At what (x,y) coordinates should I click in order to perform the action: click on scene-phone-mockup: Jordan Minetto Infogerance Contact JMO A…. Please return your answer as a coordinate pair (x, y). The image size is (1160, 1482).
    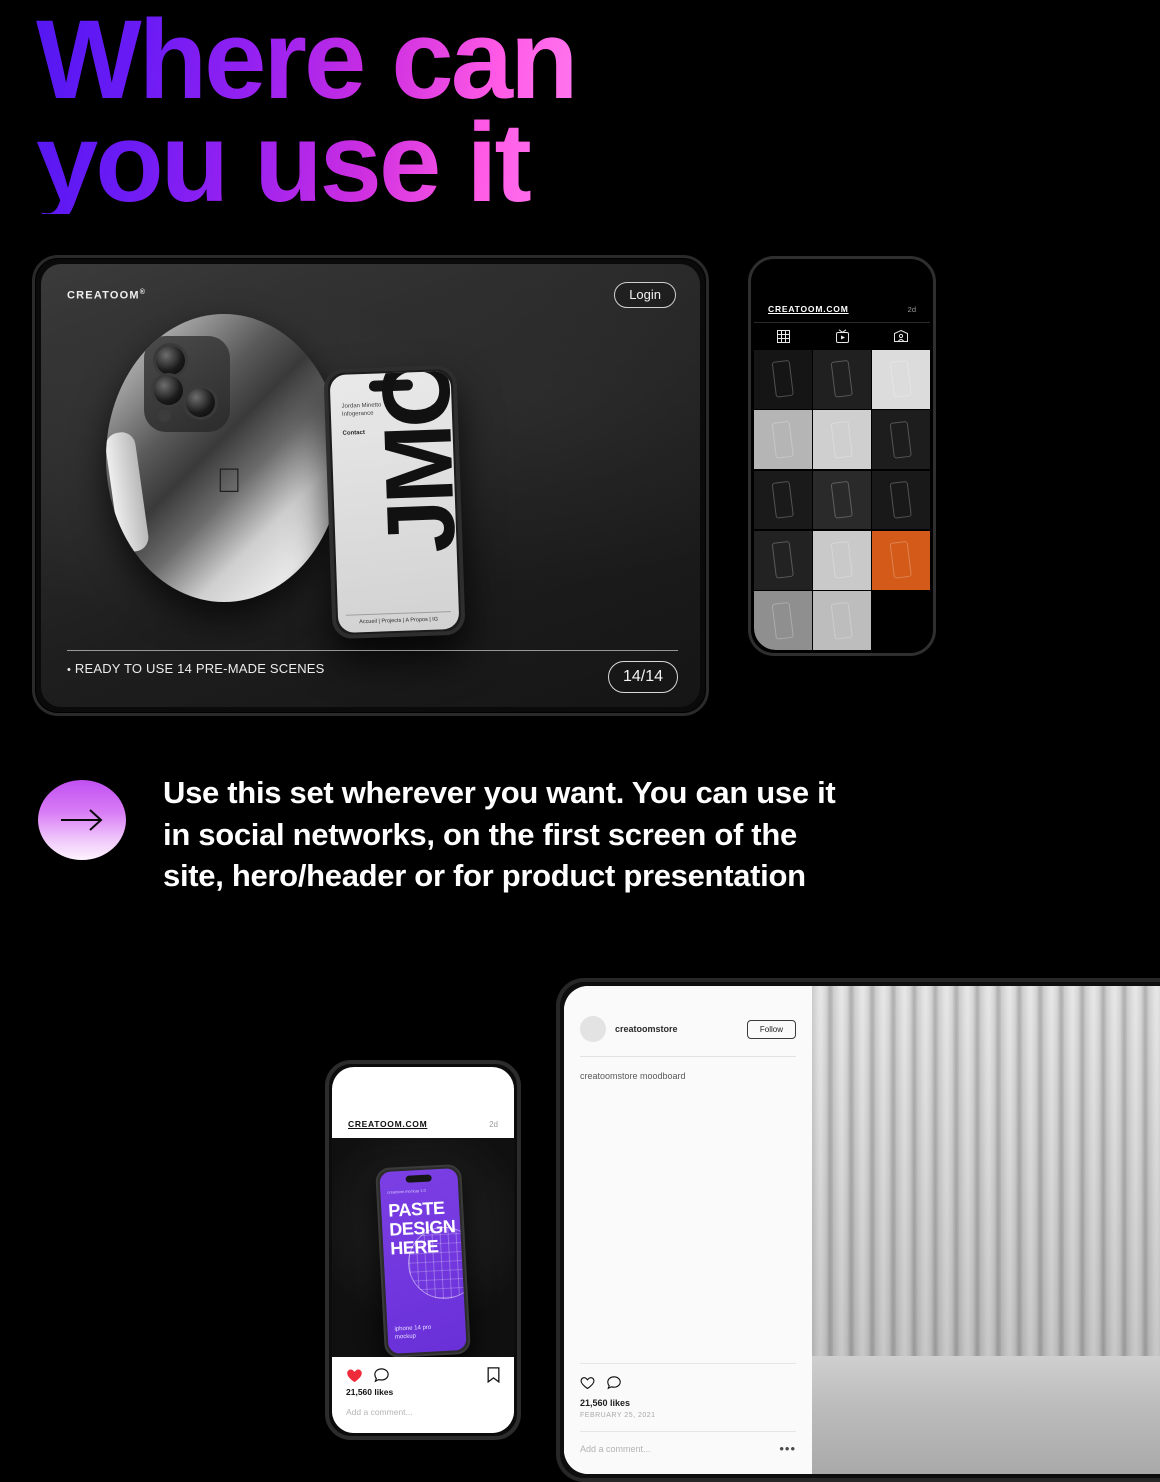
    Looking at the image, I should click on (394, 502).